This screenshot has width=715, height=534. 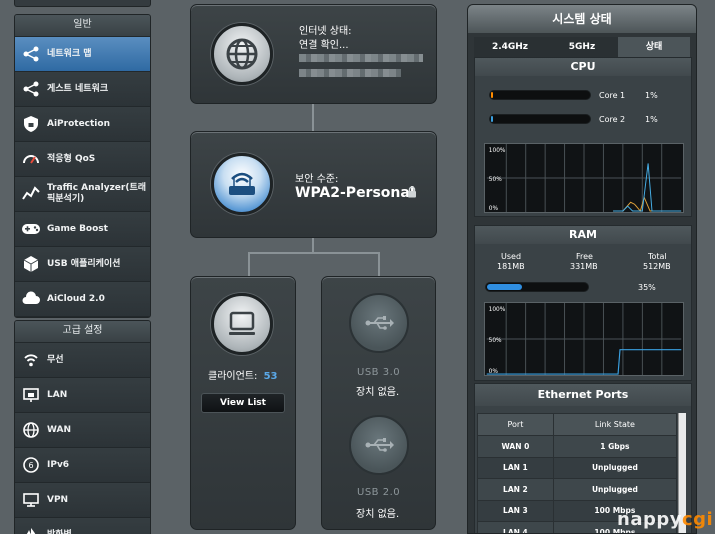 What do you see at coordinates (582, 47) in the screenshot?
I see `tab-5ghz: 5GHz` at bounding box center [582, 47].